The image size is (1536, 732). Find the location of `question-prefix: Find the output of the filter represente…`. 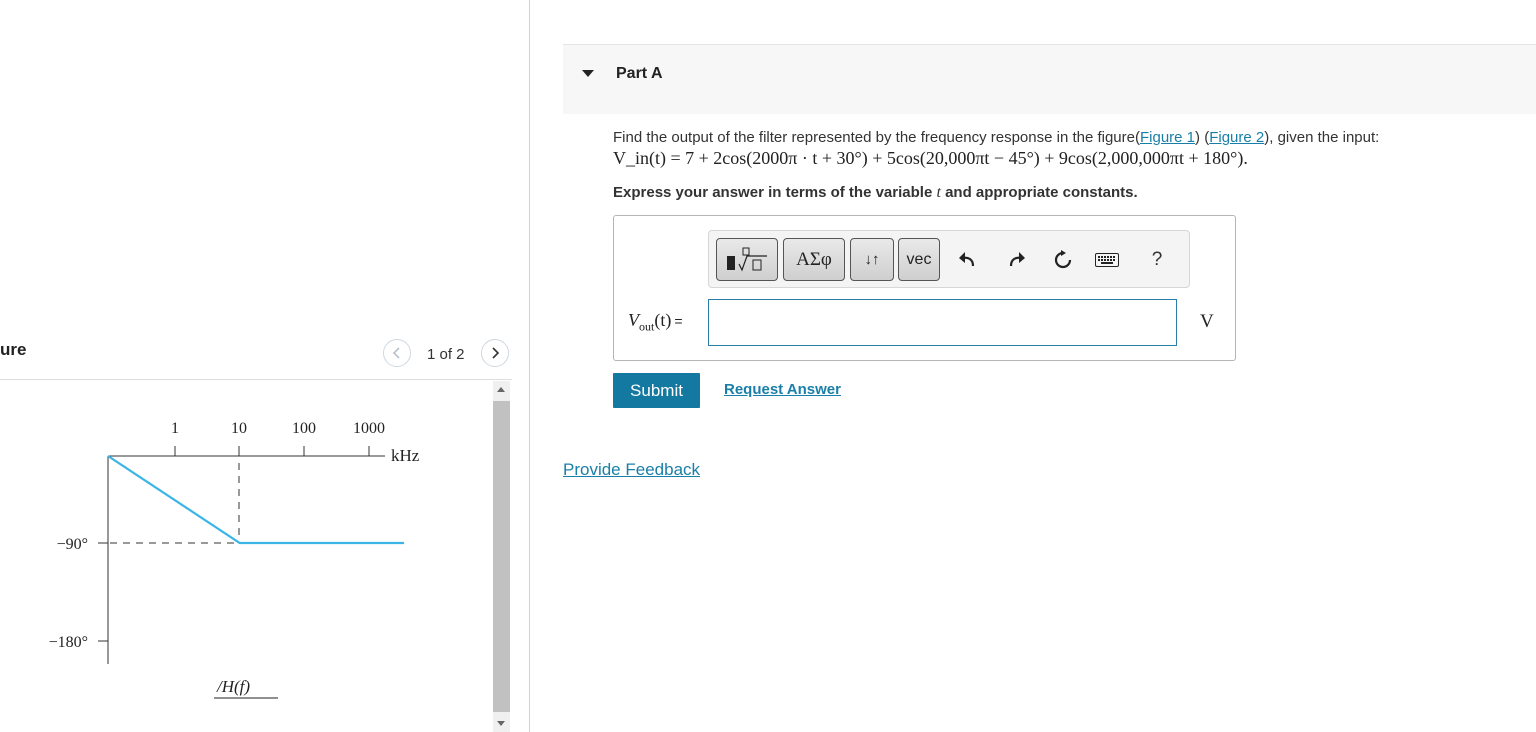

question-prefix: Find the output of the filter represente… is located at coordinates (876, 137).